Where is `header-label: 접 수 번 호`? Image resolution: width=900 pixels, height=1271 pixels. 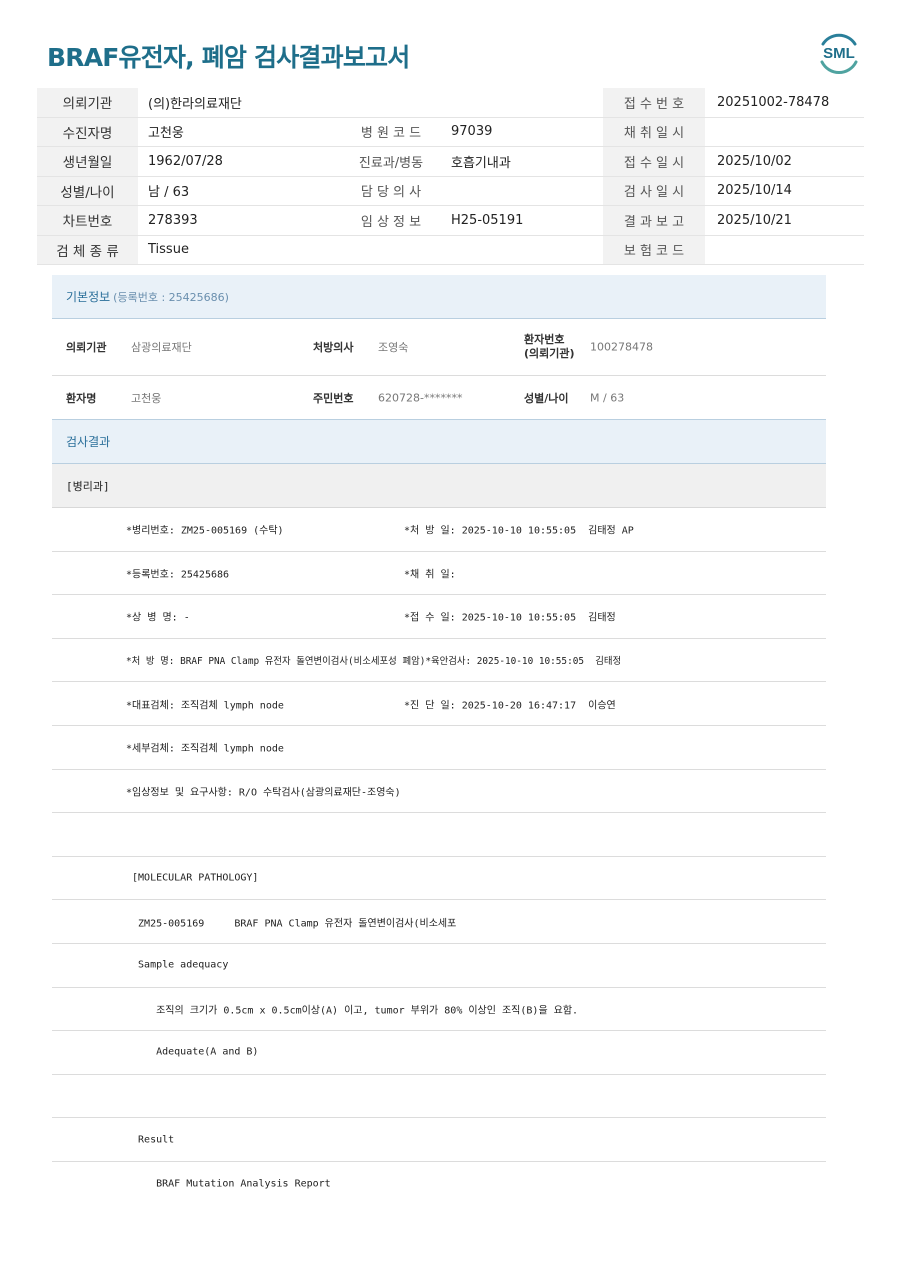
header-label: 접 수 번 호 is located at coordinates (654, 102).